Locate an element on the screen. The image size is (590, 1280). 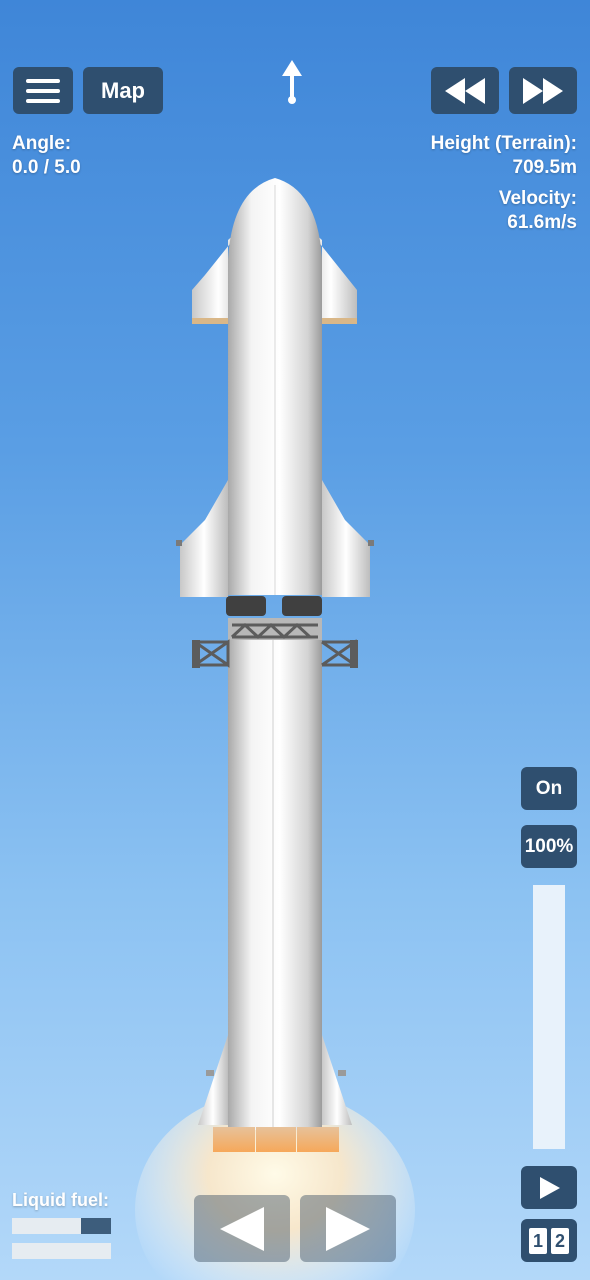
velocity-value: 61.6m/s is located at coordinates (542, 222).